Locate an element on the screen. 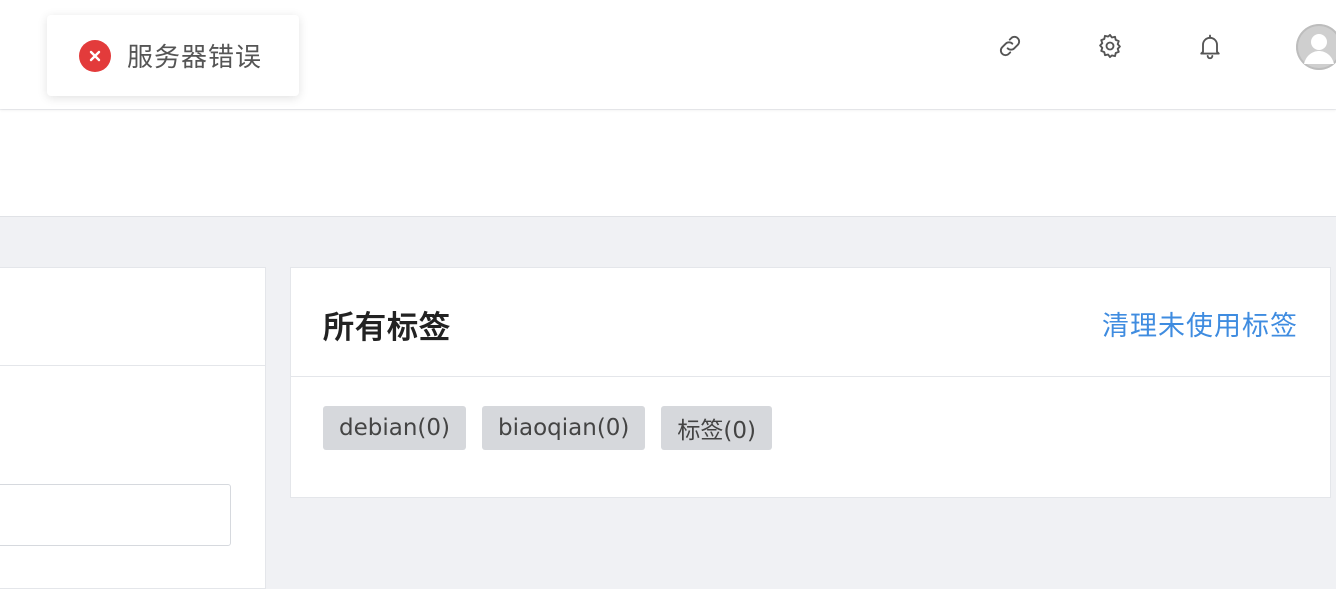 This screenshot has height=589, width=1336. tag-item: biaoqian(0) is located at coordinates (564, 428).